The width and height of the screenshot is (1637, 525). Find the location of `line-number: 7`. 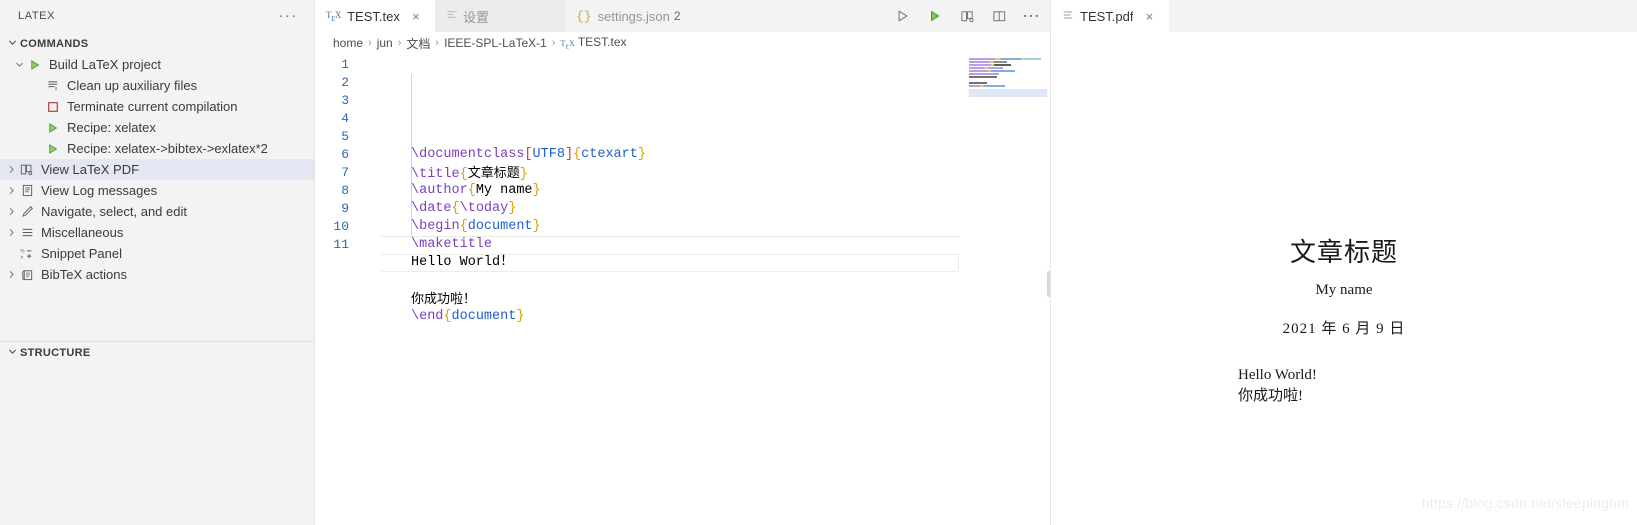

line-number: 7 is located at coordinates (345, 172).